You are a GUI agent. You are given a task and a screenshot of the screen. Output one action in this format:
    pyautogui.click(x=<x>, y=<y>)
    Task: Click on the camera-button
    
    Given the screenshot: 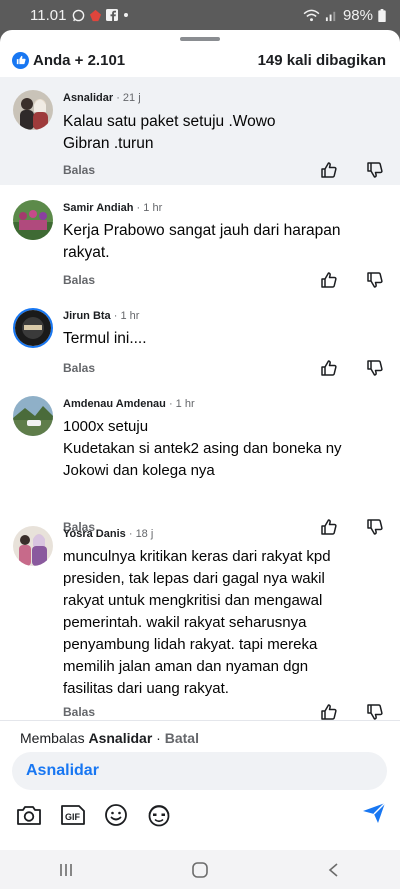 What is the action you would take?
    pyautogui.click(x=29, y=815)
    